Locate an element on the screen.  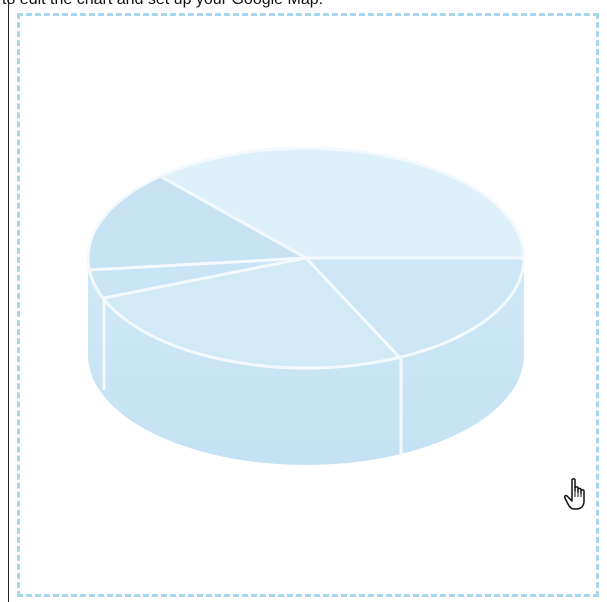
hand-pointer-icon is located at coordinates (574, 494).